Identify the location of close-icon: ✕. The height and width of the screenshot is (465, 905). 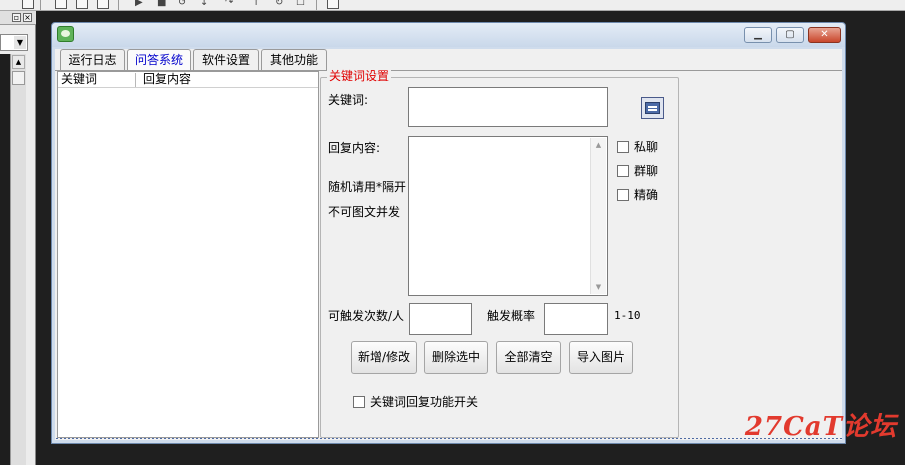
(824, 35).